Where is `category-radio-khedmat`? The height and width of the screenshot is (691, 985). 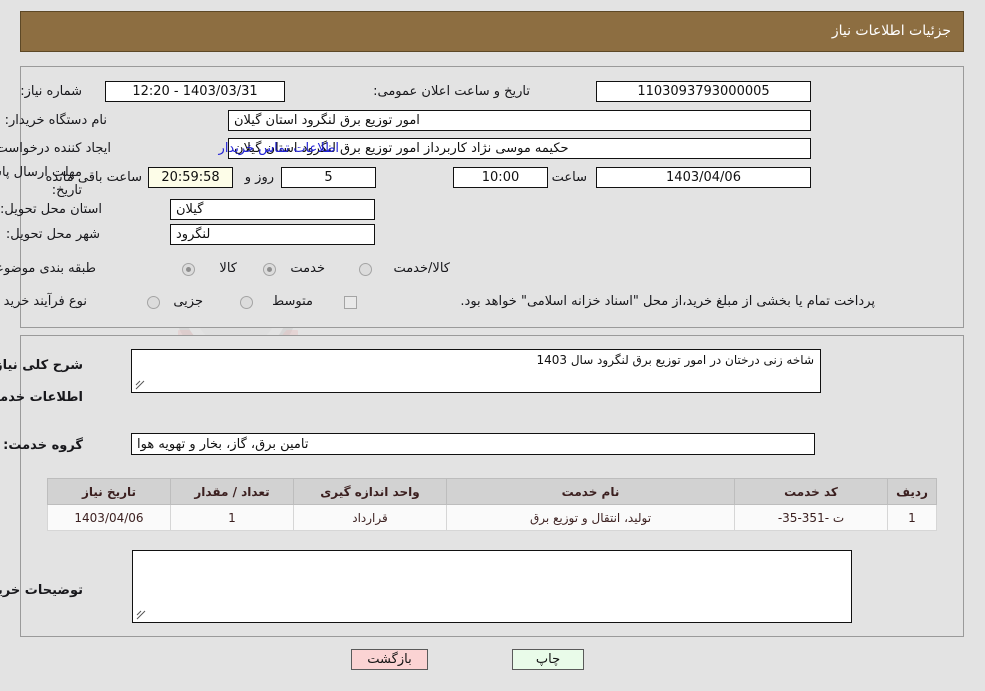 category-radio-khedmat is located at coordinates (269, 269).